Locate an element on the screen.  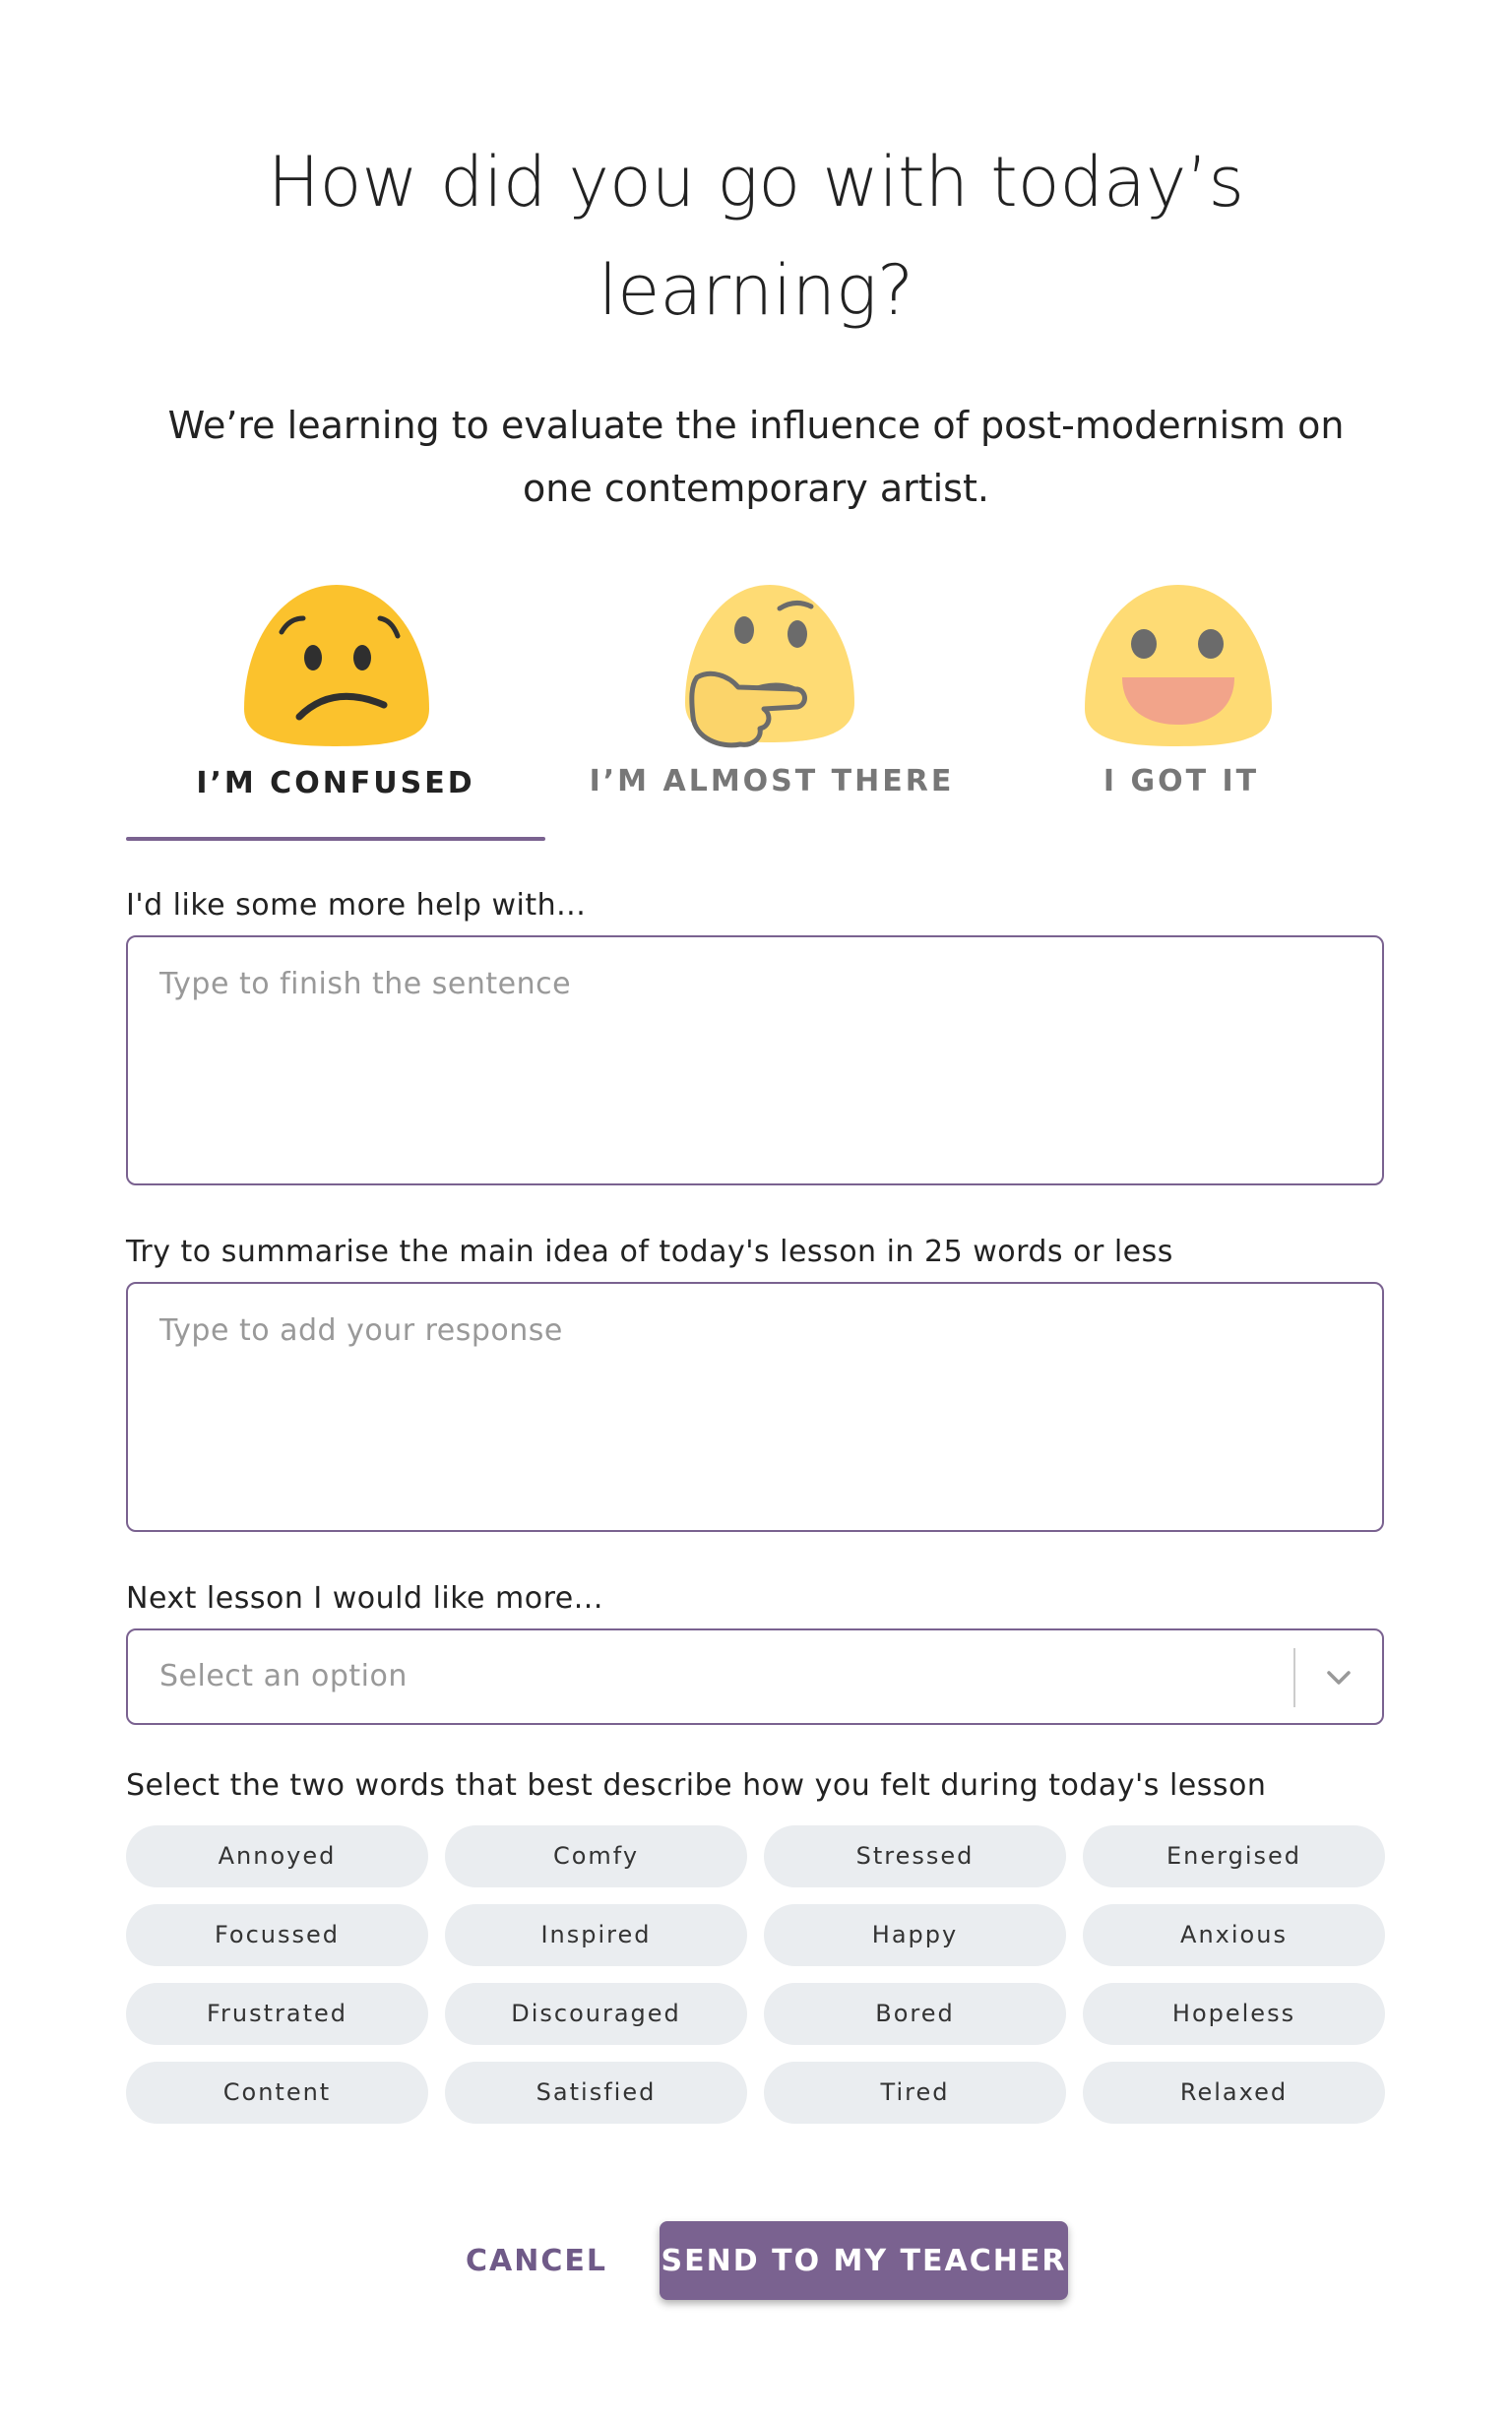
tab-confused: I’M CONFUSED is located at coordinates (335, 709).